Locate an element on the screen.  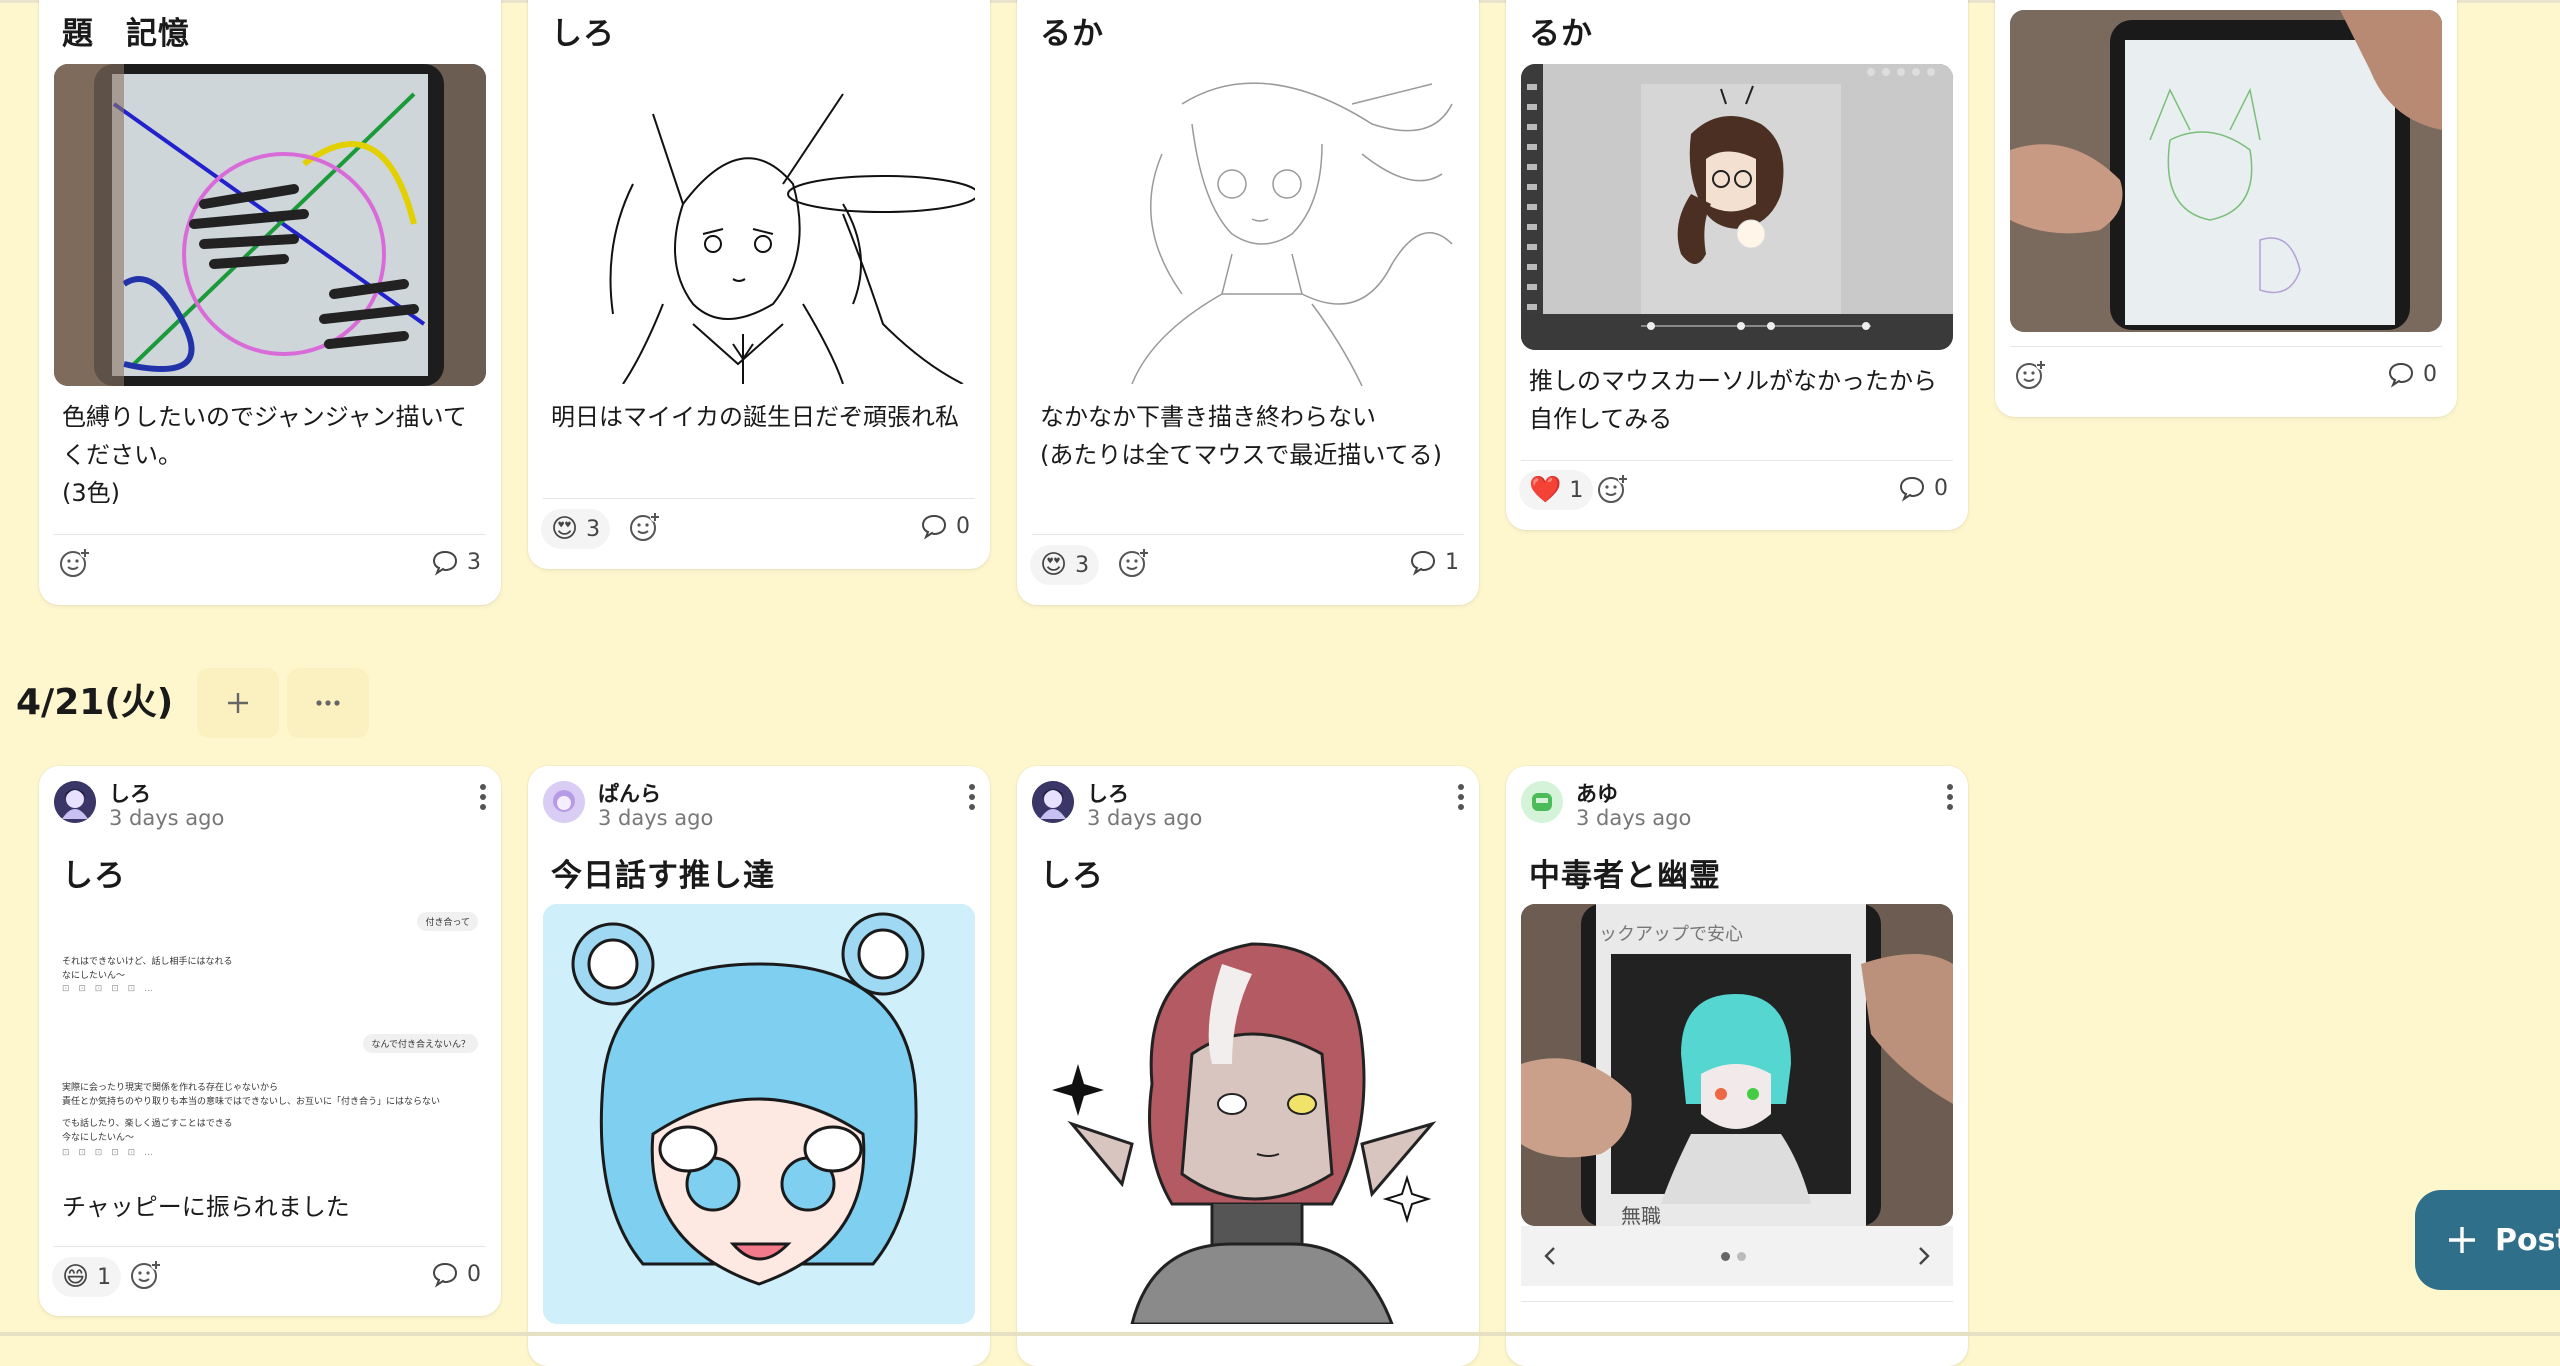
post-card: ぱんら 3 days ago 今日話す推し達 is located at coordinates (759, 1066).